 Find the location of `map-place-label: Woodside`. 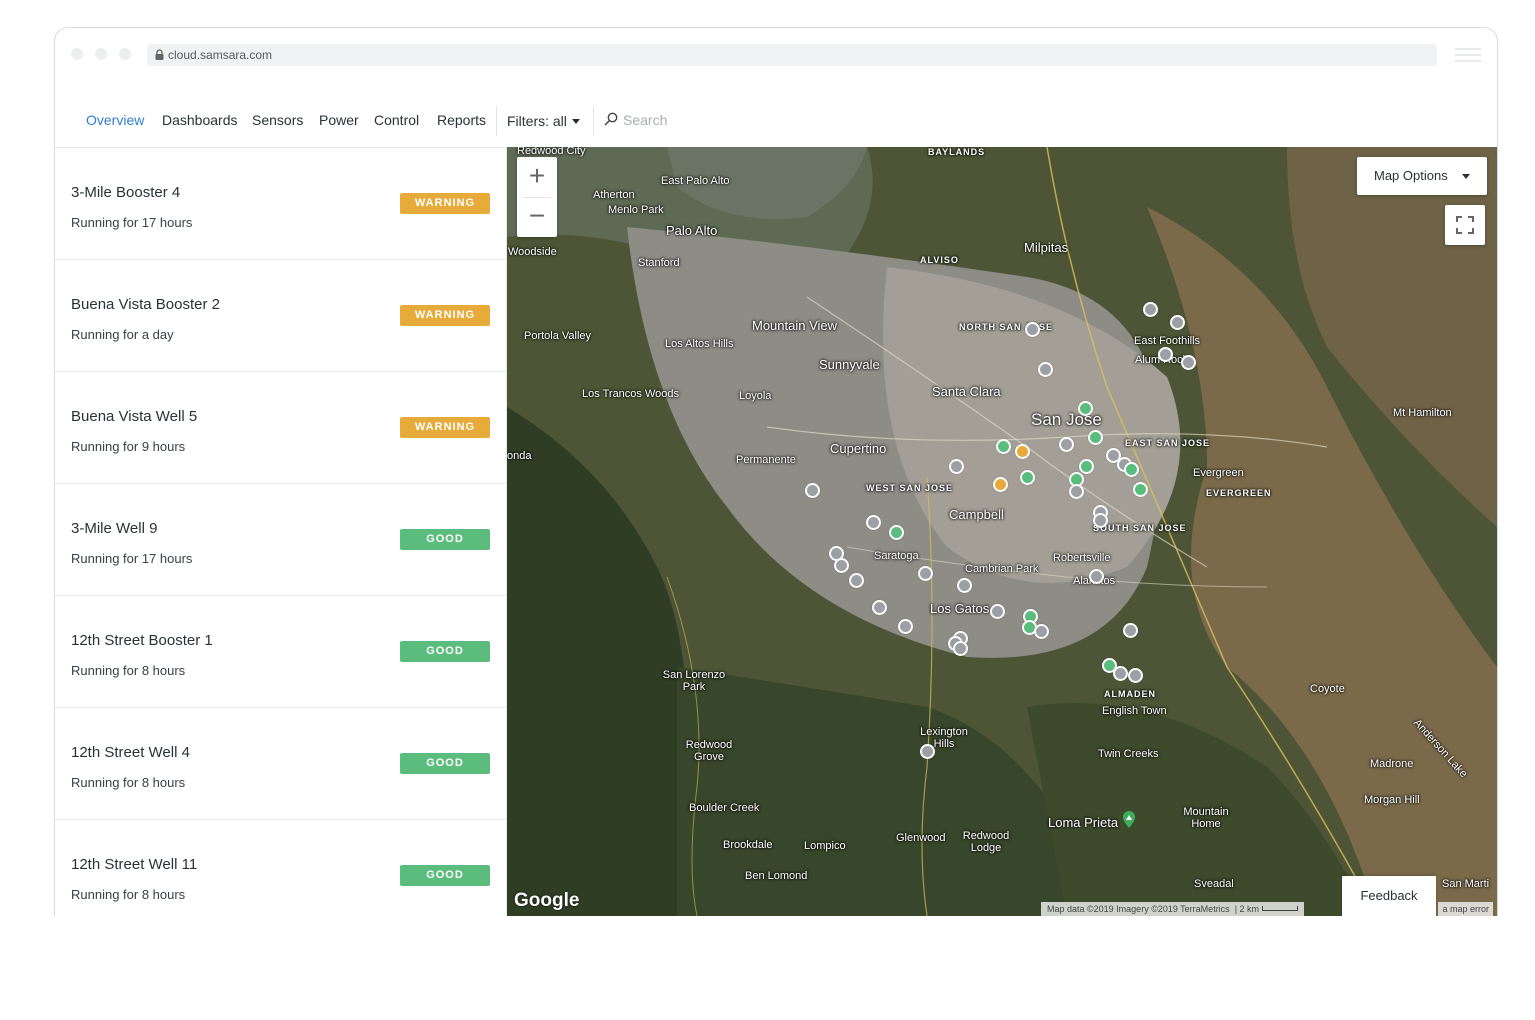

map-place-label: Woodside is located at coordinates (532, 252).